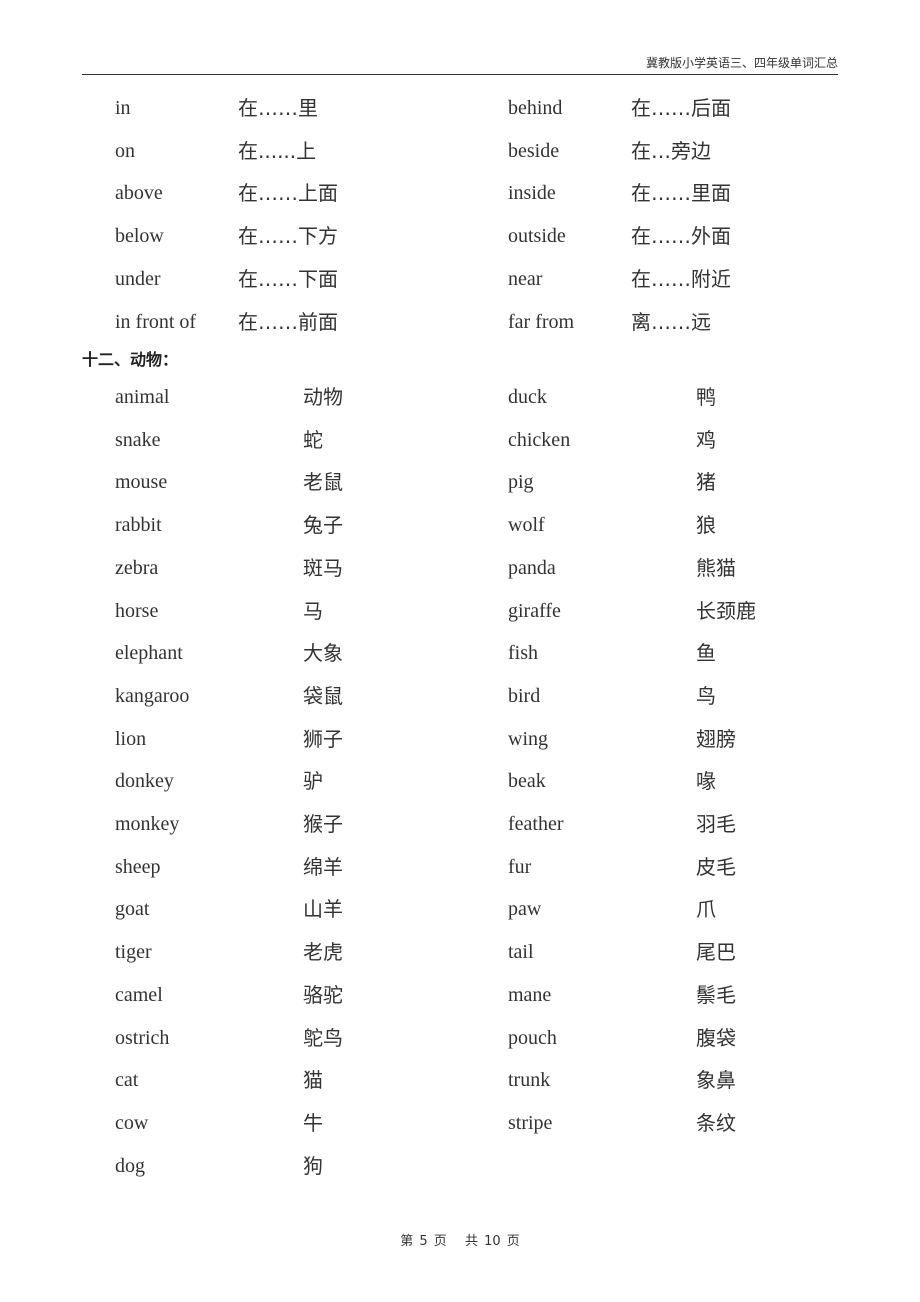  I want to click on english-word: animal, so click(142, 397).